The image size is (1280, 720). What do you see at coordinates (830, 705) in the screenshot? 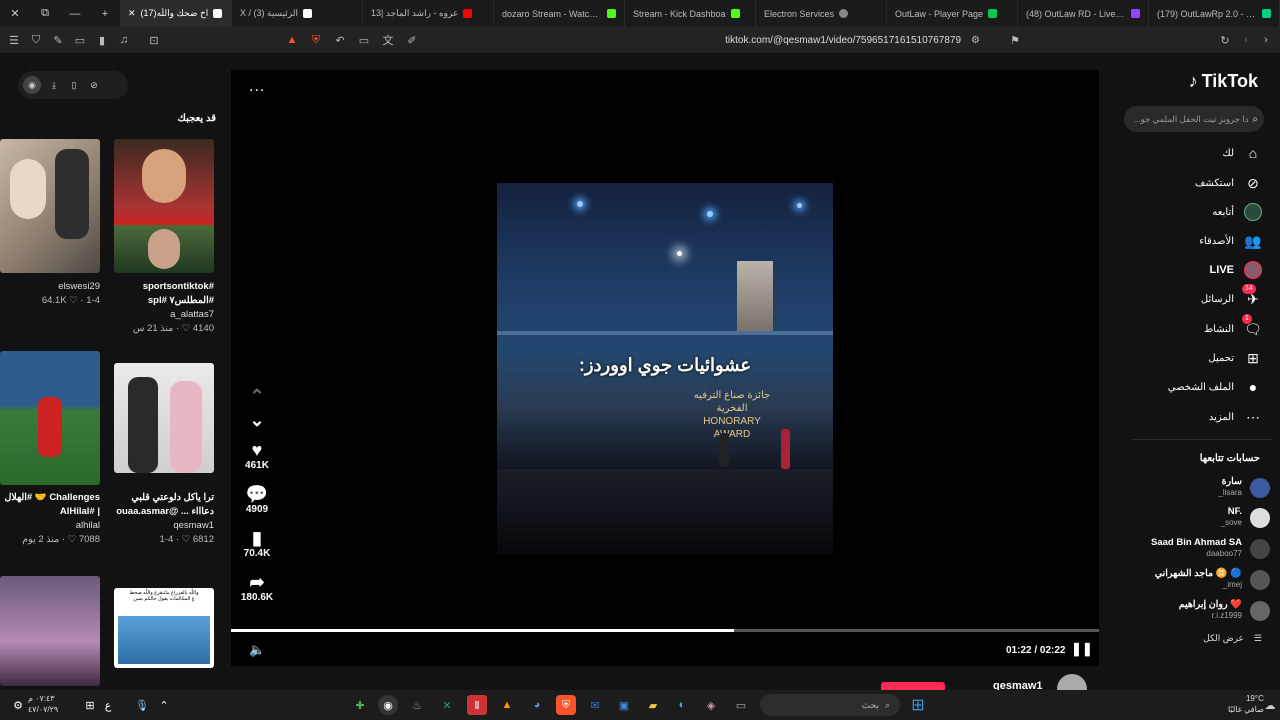
I see `taskbar-search: بحث ⌕` at bounding box center [830, 705].